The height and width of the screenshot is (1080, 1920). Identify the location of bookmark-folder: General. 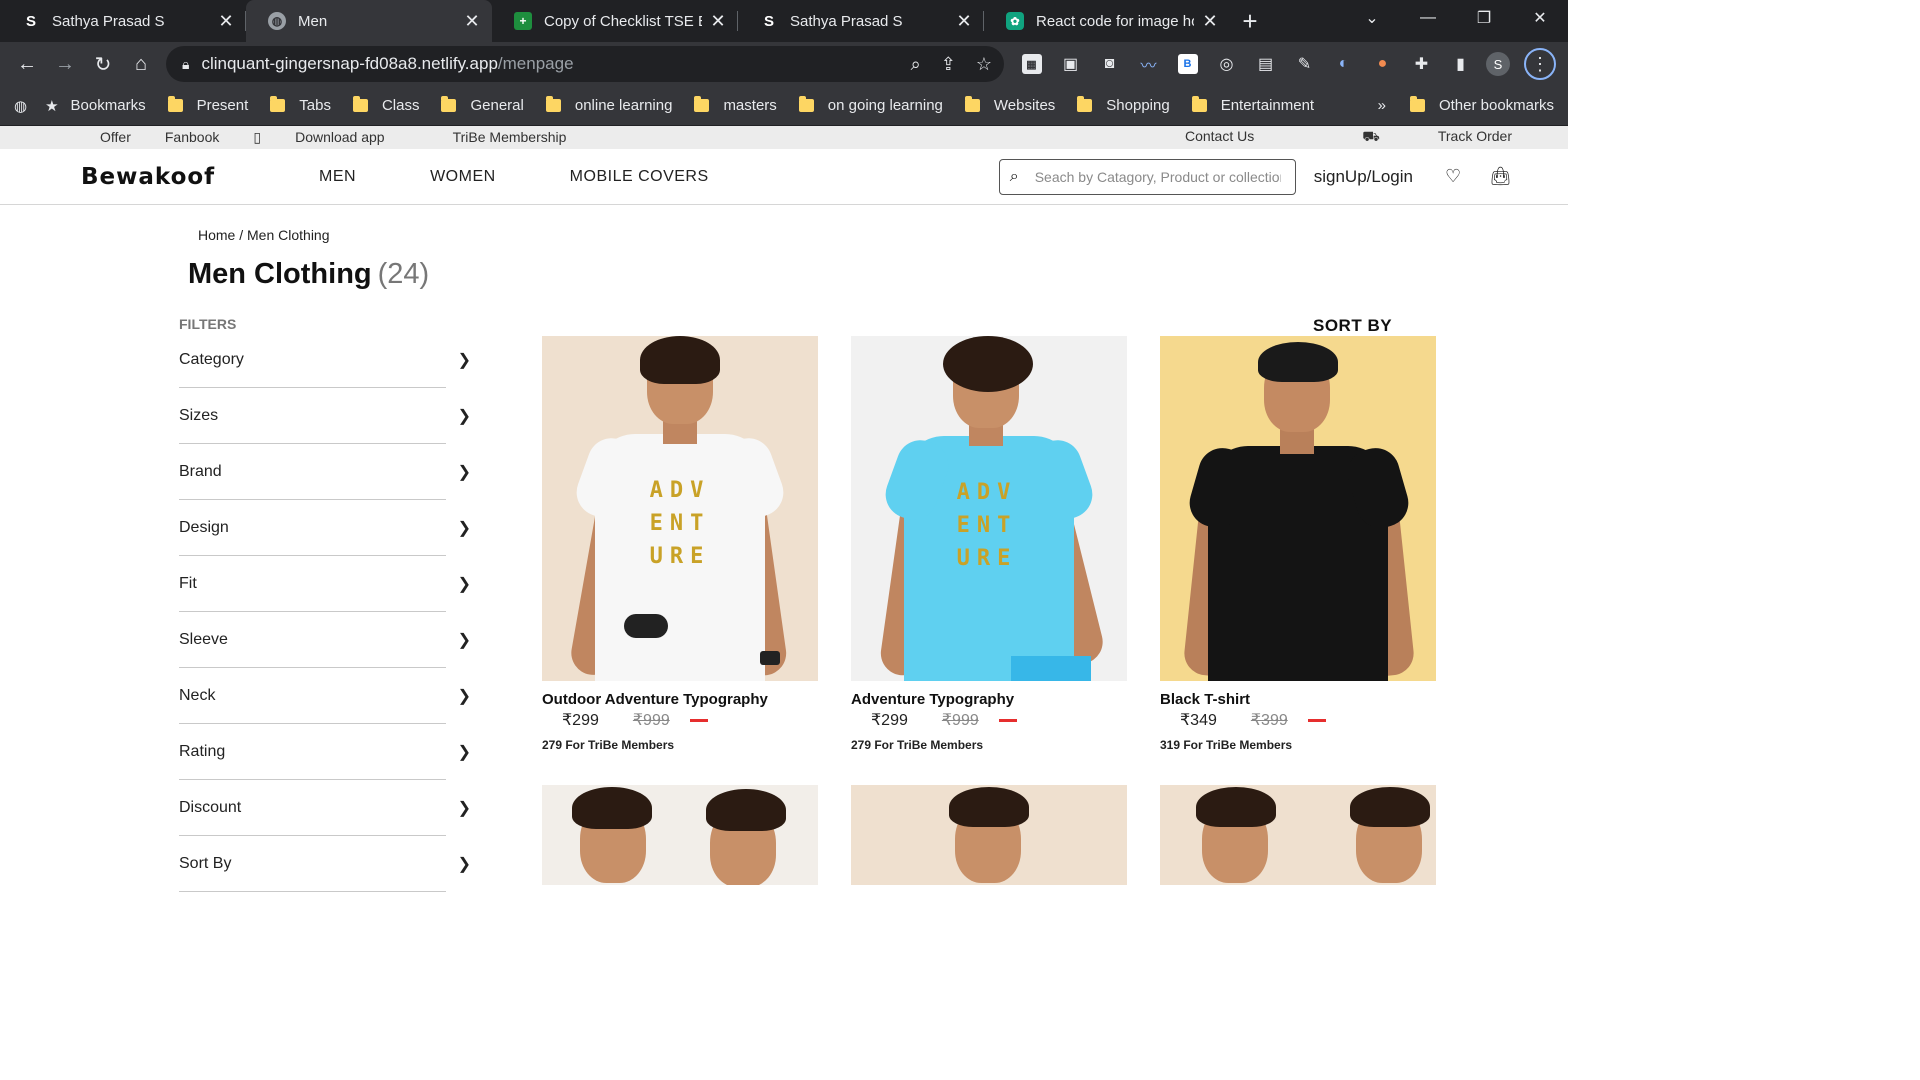
(482, 105).